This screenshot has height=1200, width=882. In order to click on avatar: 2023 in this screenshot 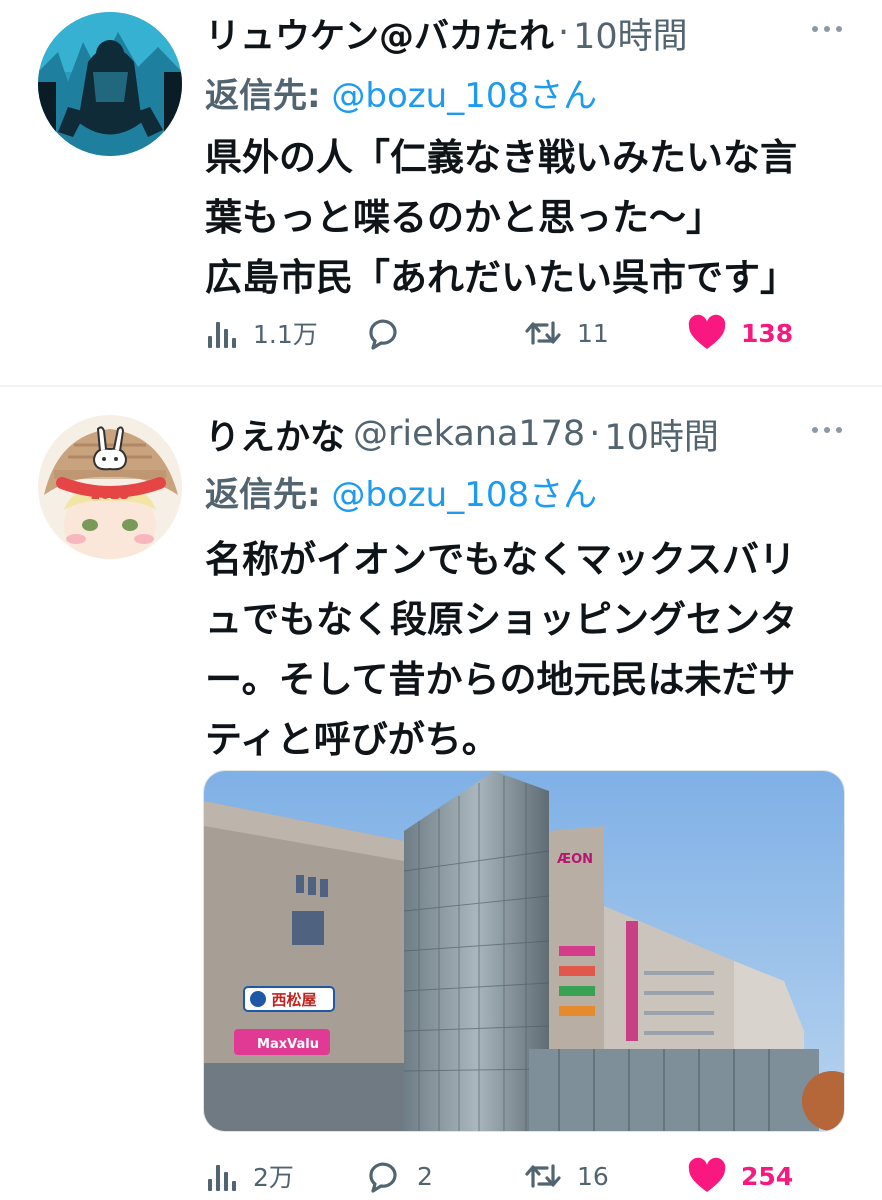, I will do `click(110, 487)`.